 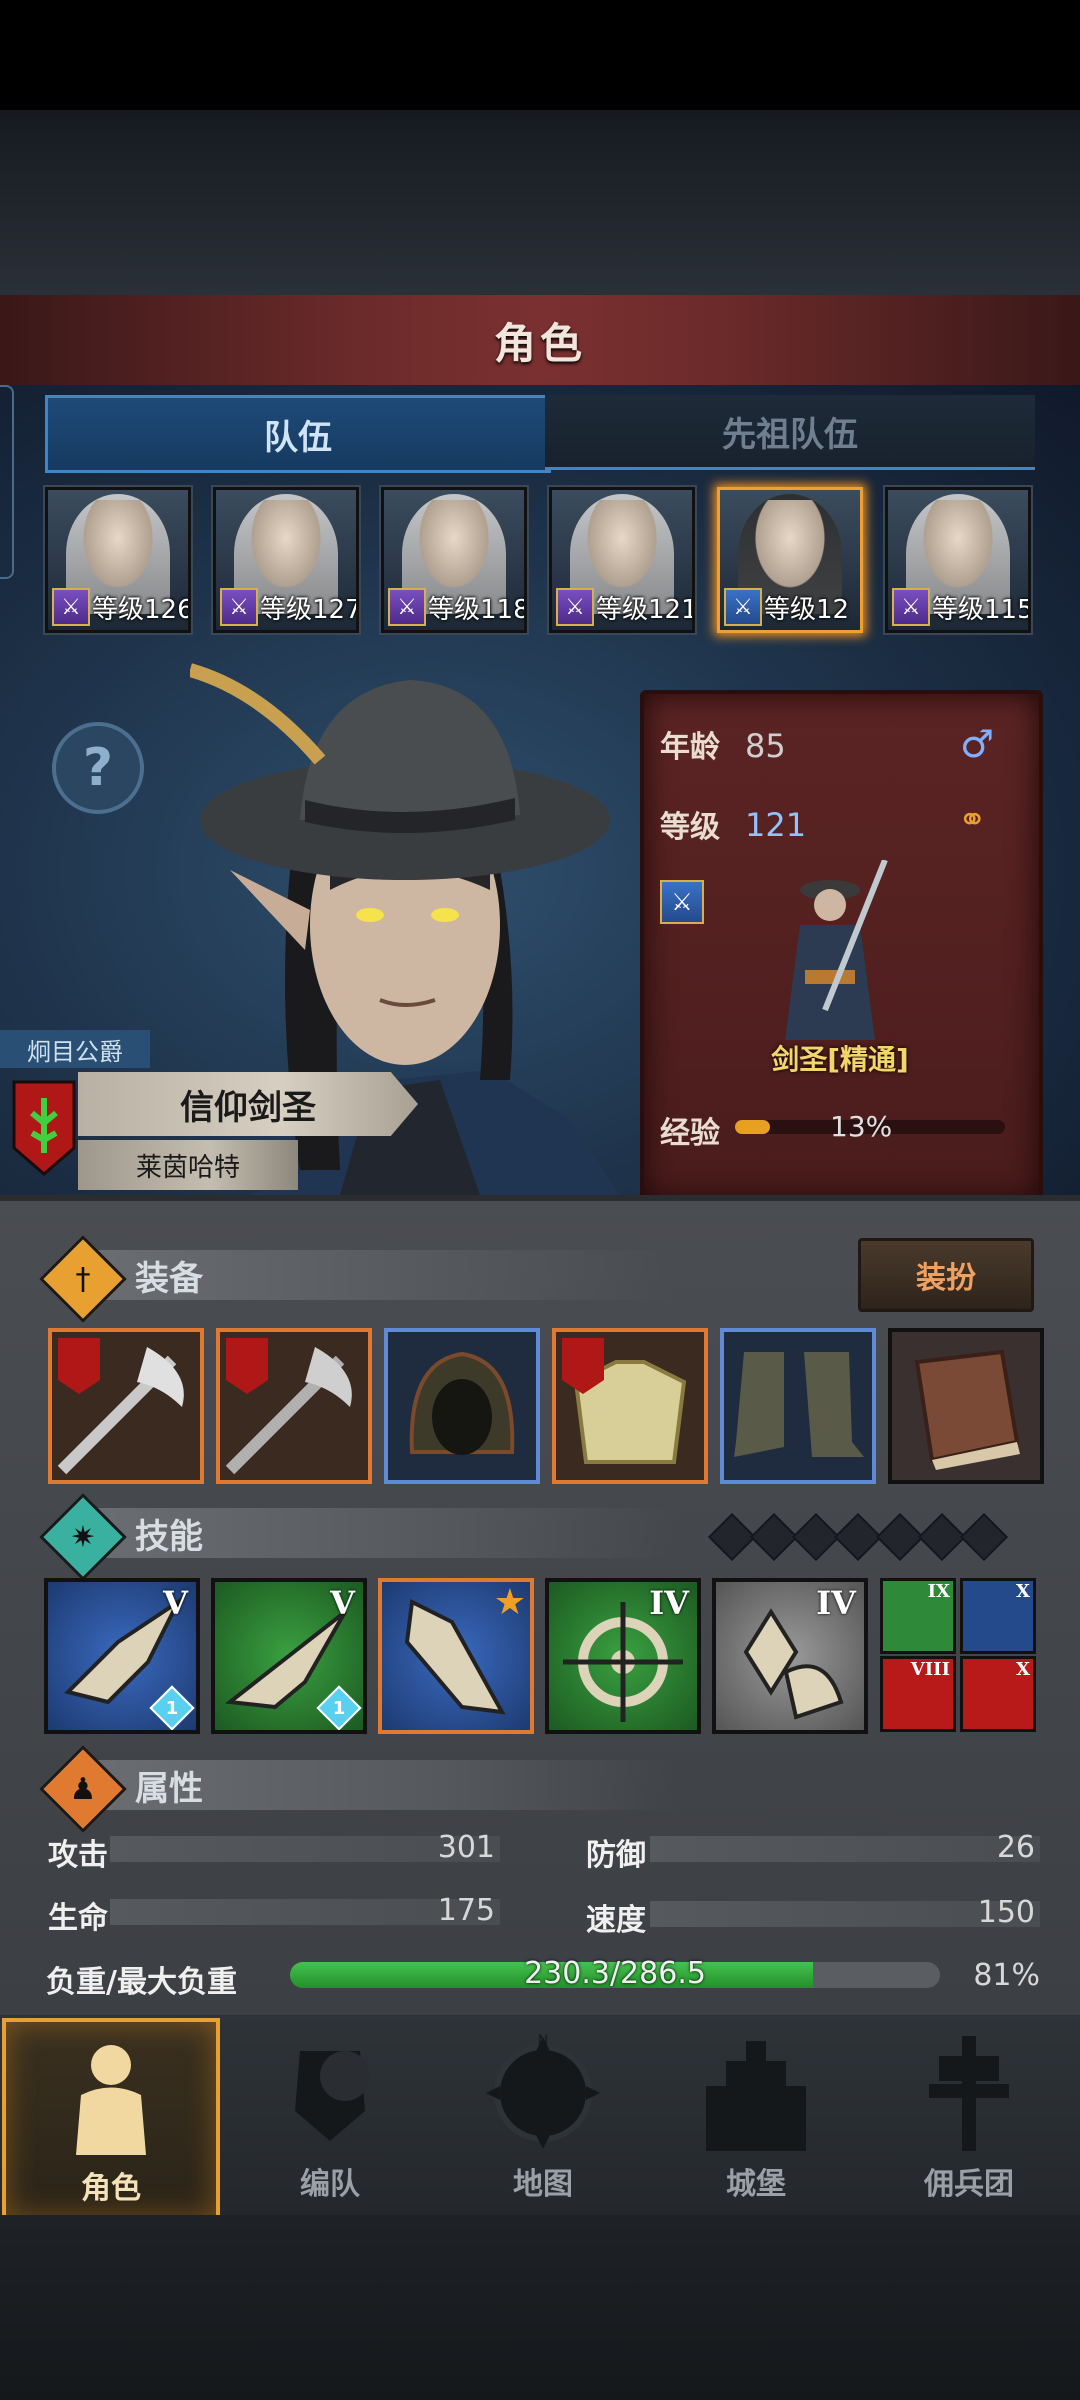 What do you see at coordinates (616, 1920) in the screenshot?
I see `speed-label: 速度` at bounding box center [616, 1920].